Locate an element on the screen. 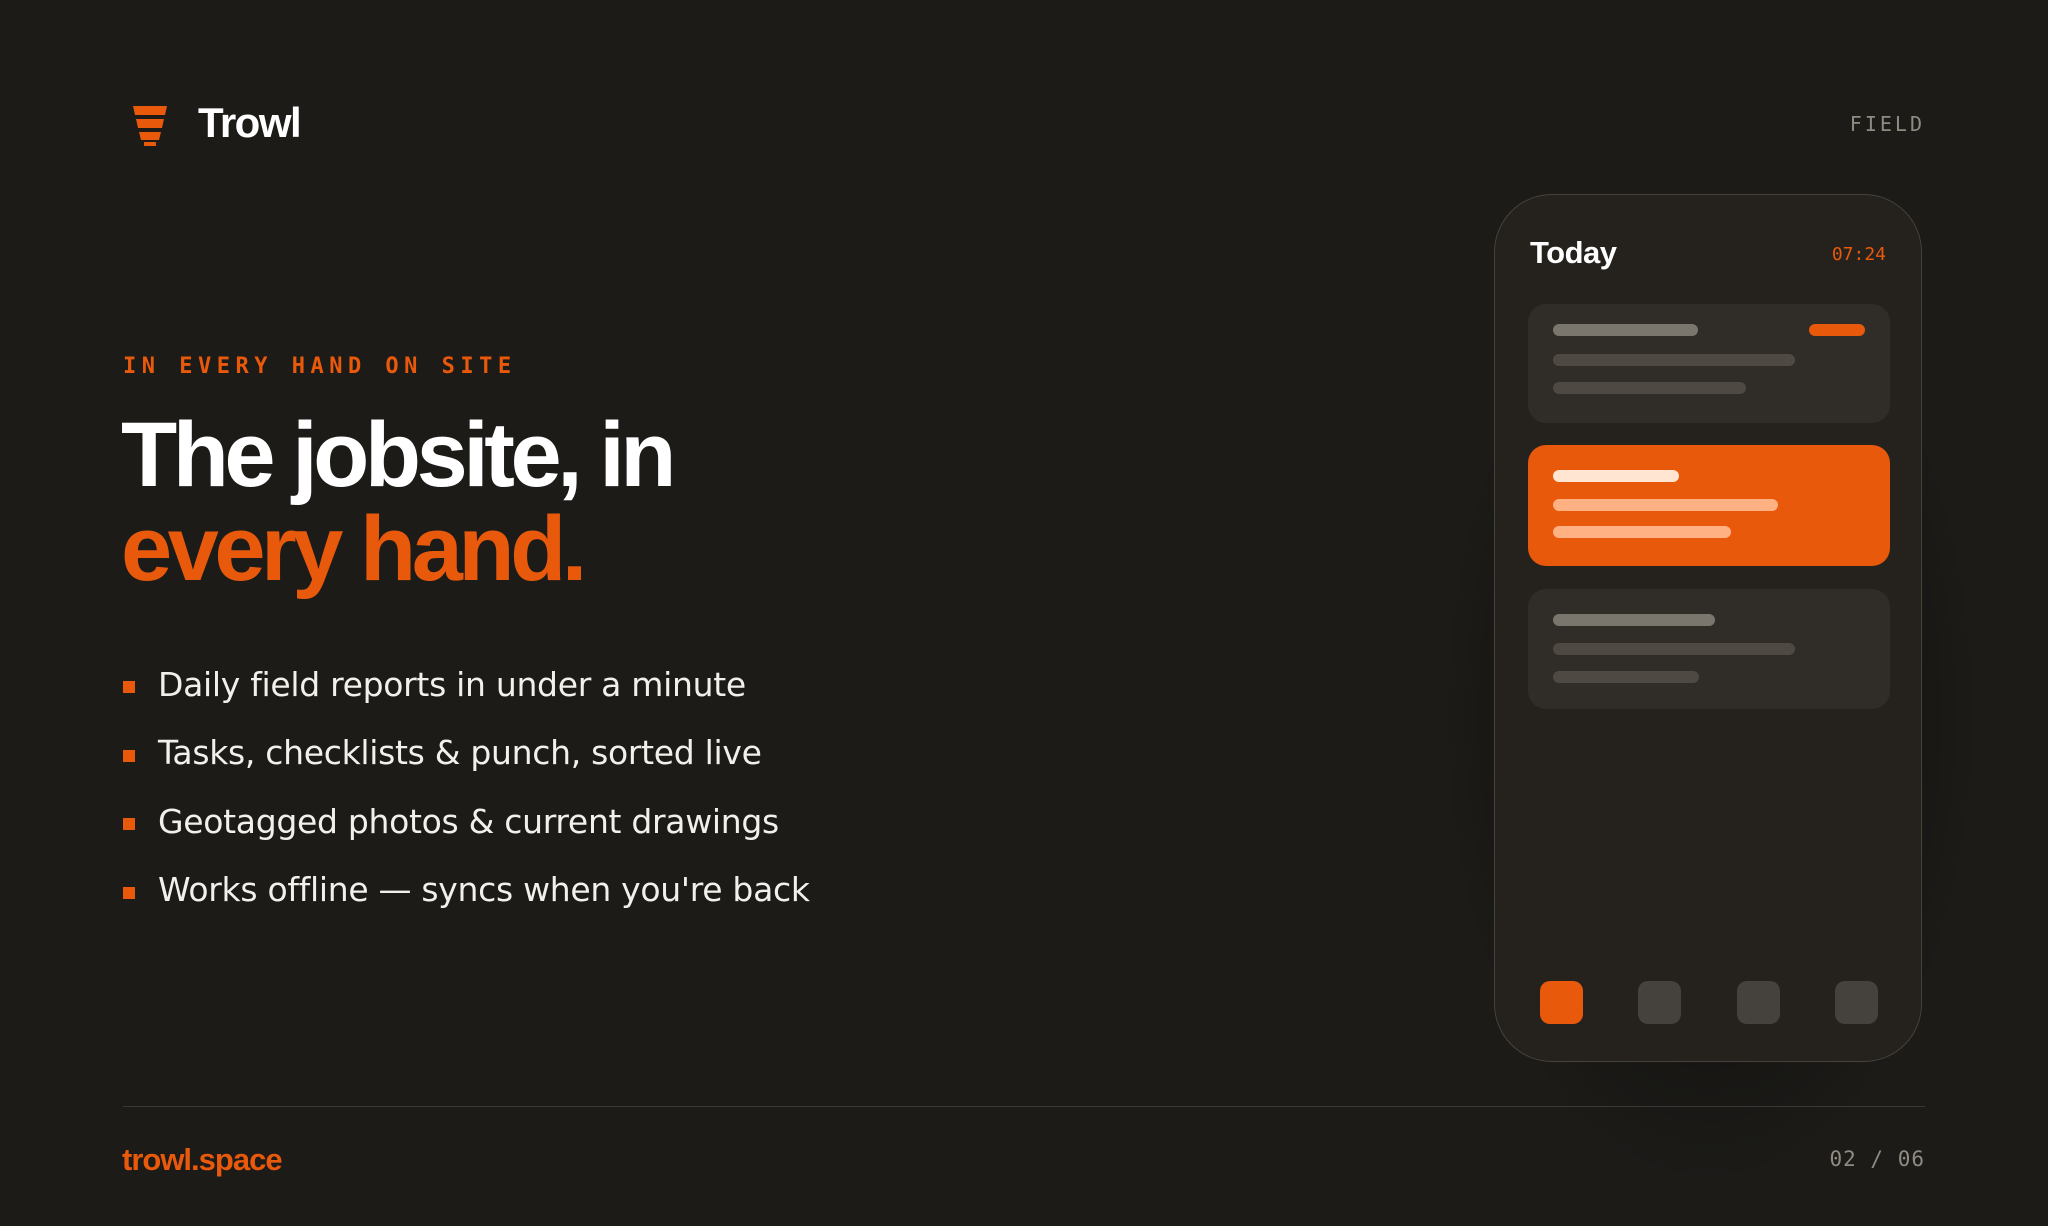 Image resolution: width=2048 pixels, height=1226 pixels. feature-text: Daily field reports in under a minute is located at coordinates (452, 684).